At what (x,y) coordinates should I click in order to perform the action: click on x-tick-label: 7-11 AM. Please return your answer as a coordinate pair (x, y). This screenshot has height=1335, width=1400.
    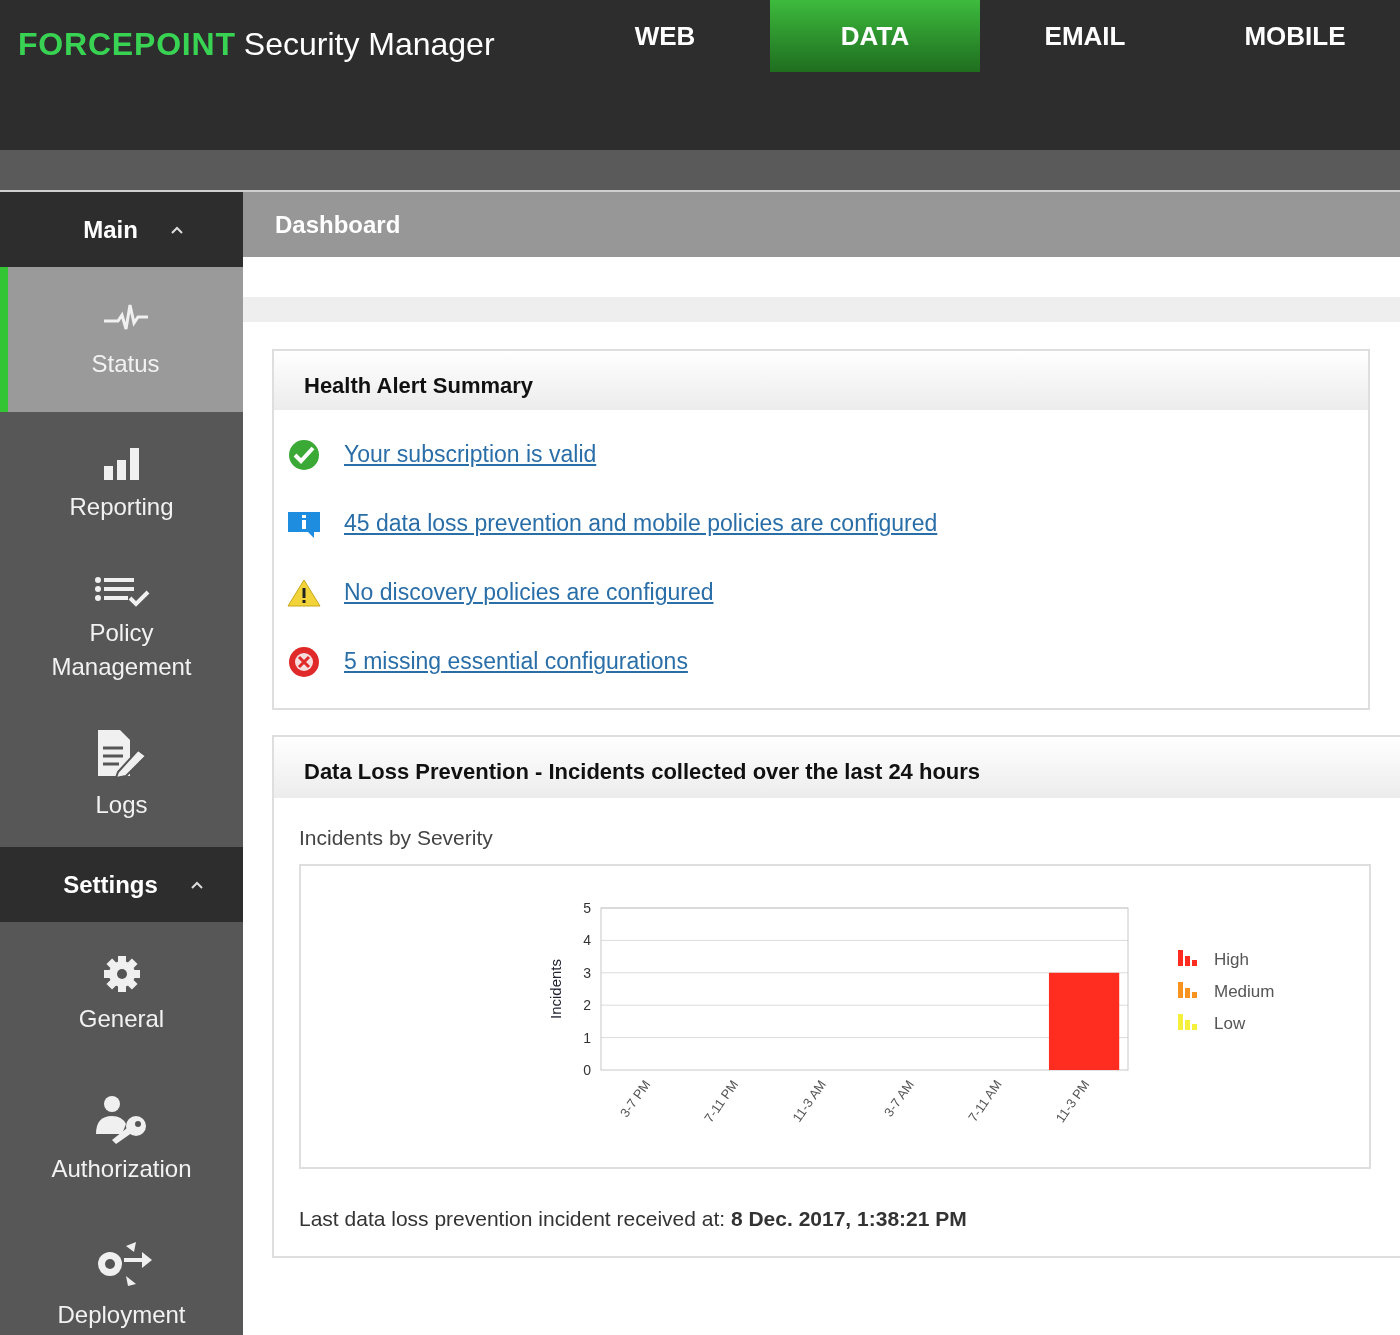
    Looking at the image, I should click on (985, 1100).